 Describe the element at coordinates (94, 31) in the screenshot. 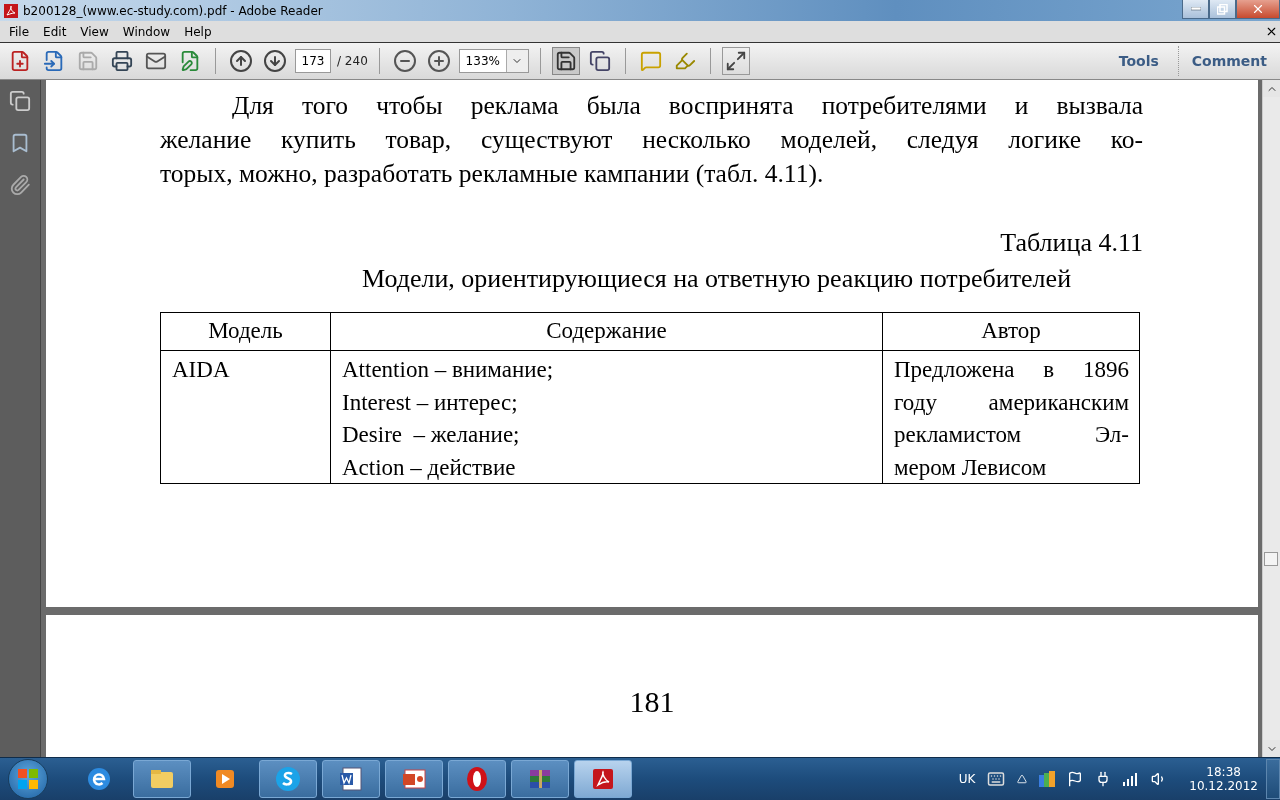

I see `menu-item: View` at that location.